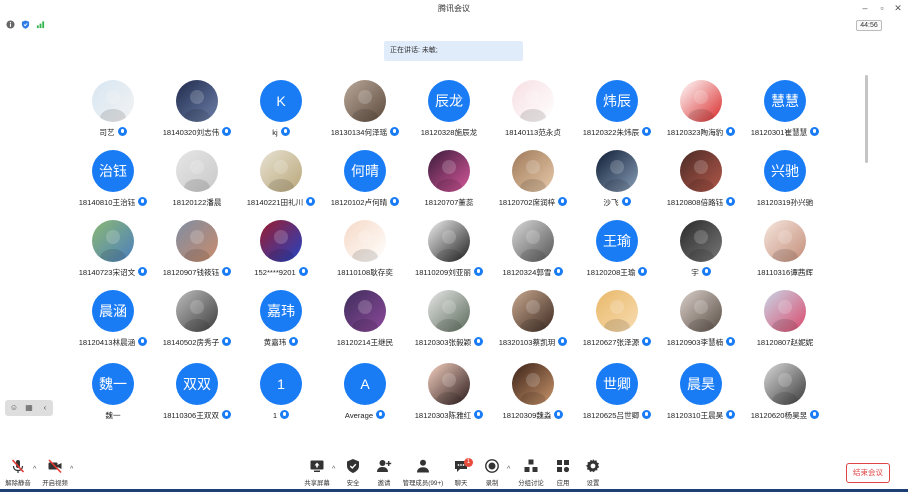 The image size is (908, 492). What do you see at coordinates (18, 466) in the screenshot?
I see `mic-muted-icon` at bounding box center [18, 466].